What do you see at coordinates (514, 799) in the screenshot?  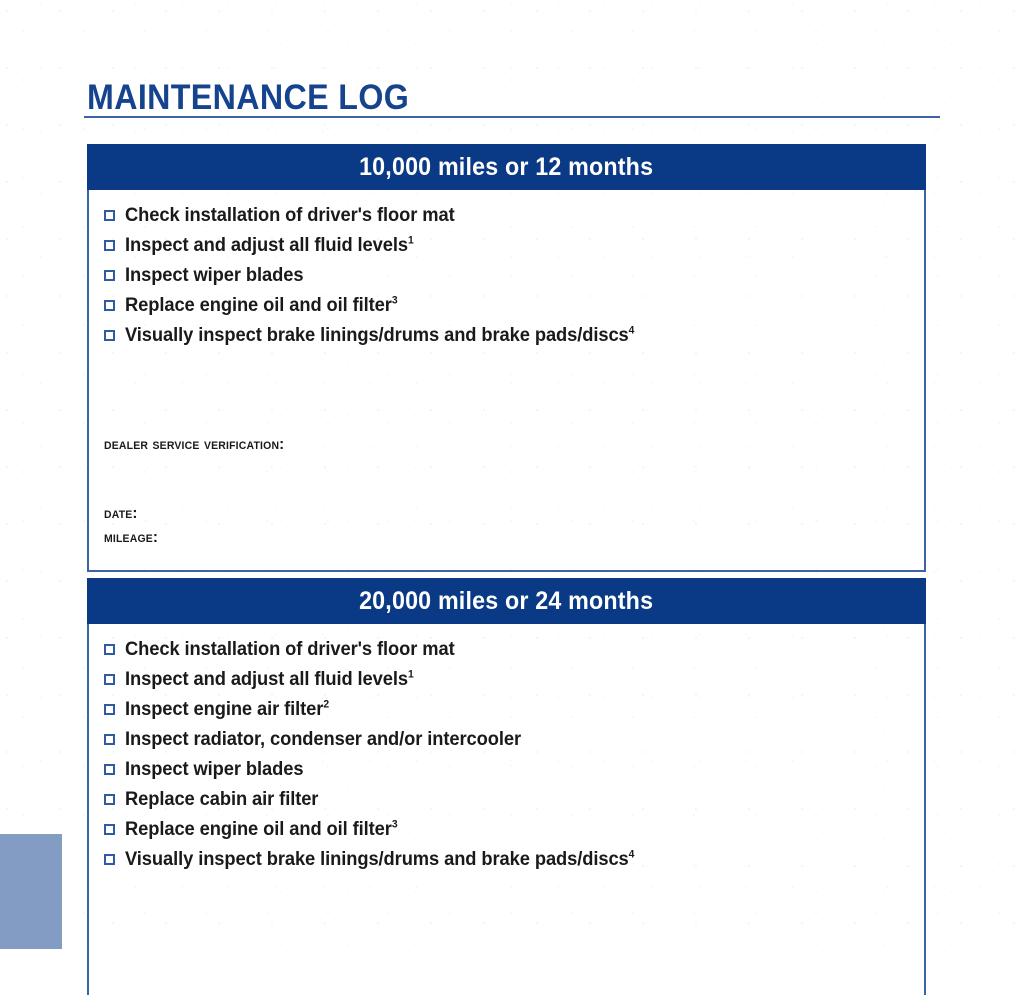 I see `list-item: Replace cabin air filter` at bounding box center [514, 799].